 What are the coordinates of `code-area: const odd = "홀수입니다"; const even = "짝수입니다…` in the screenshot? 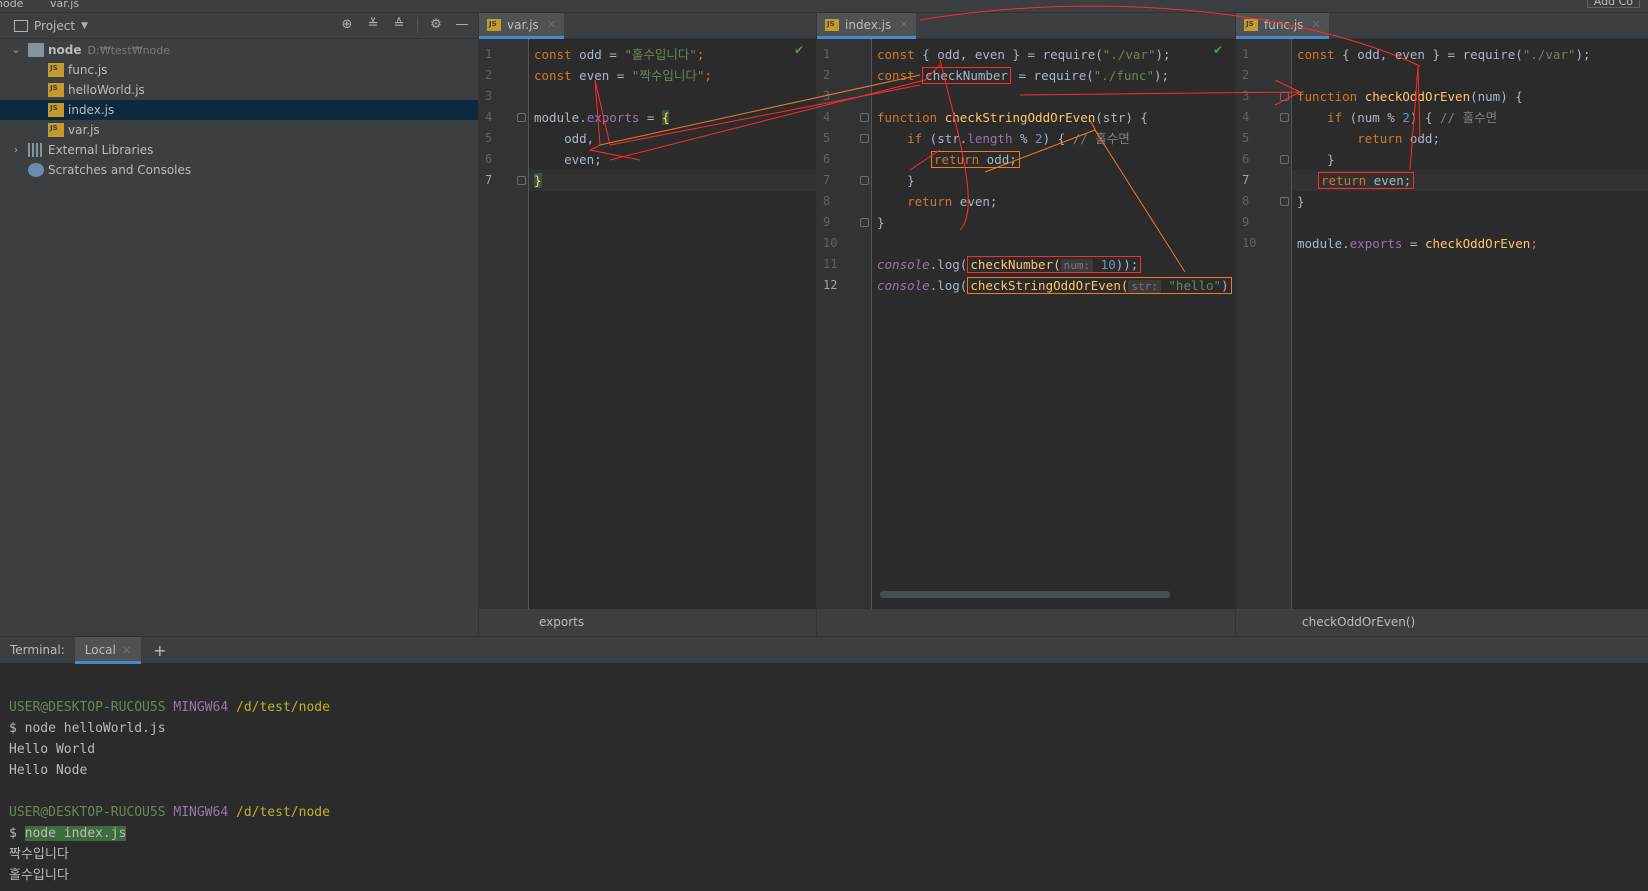 It's located at (672, 324).